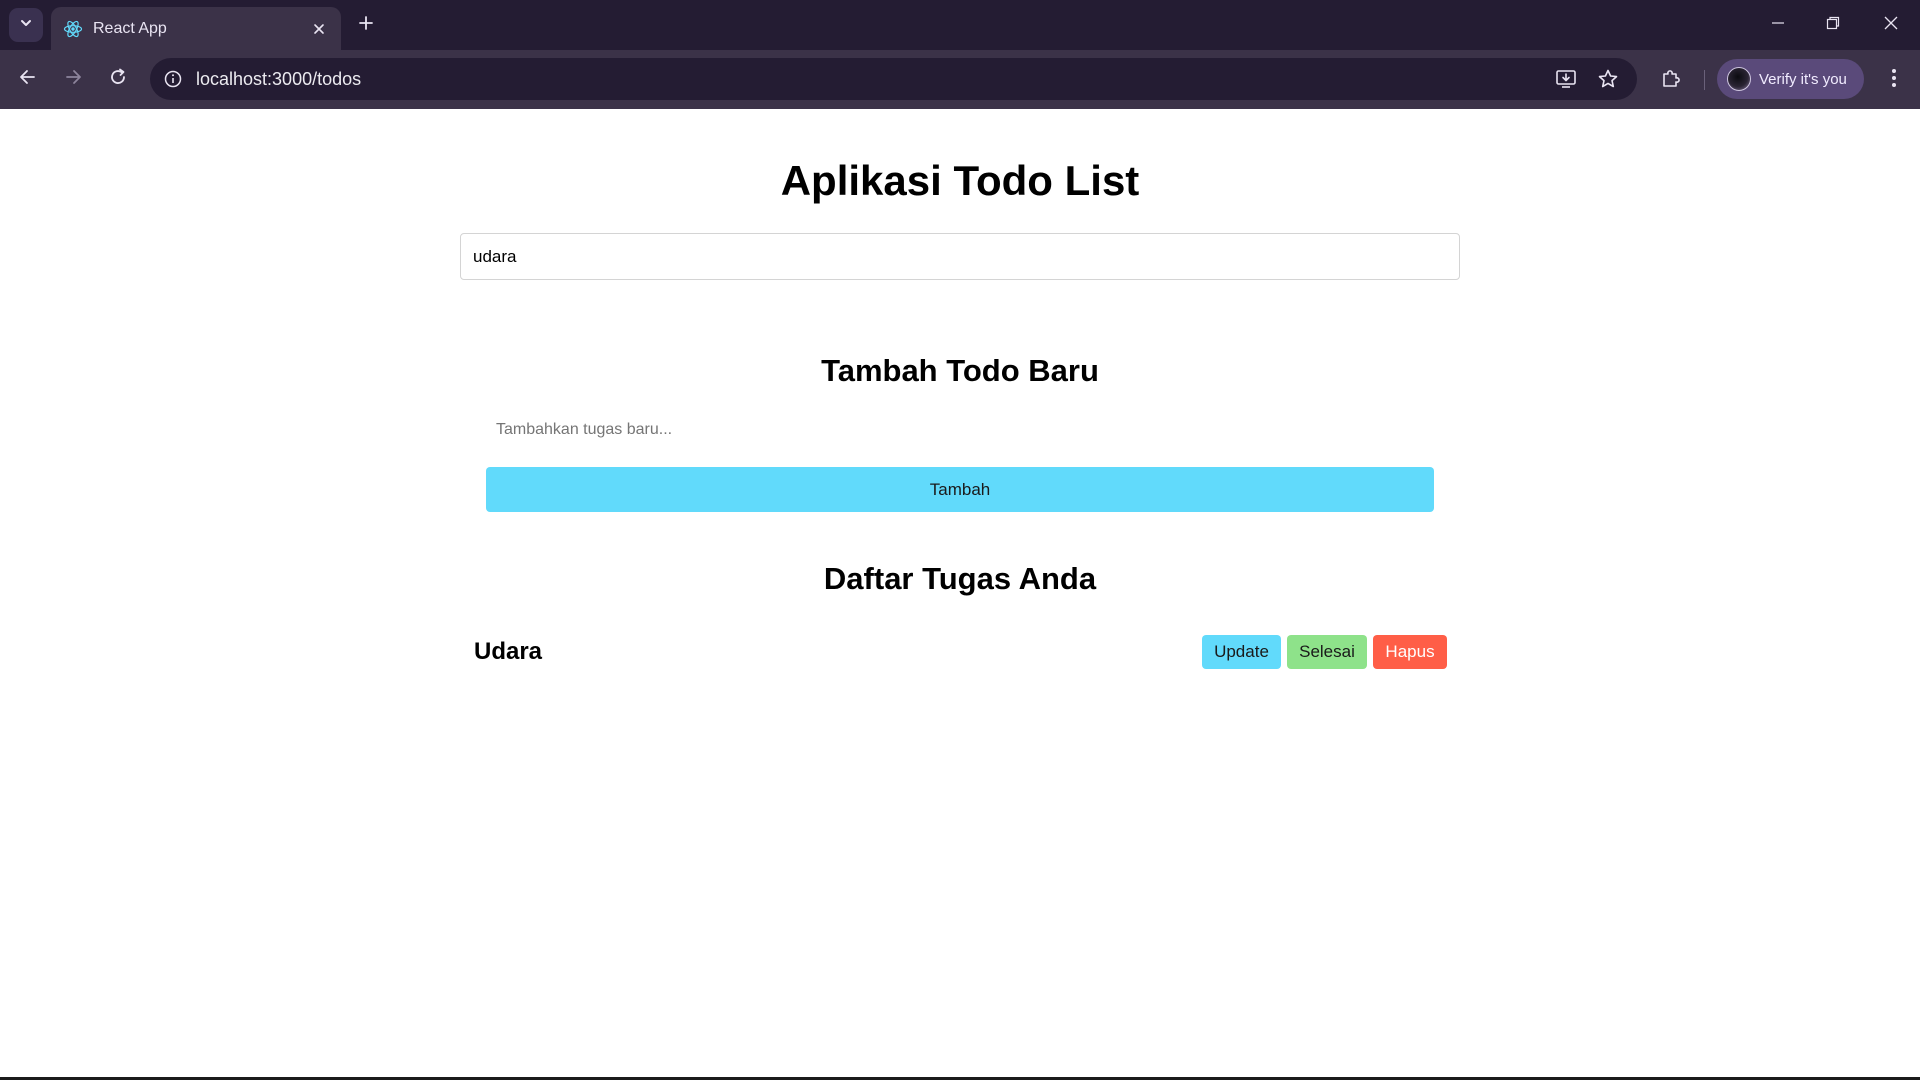 The width and height of the screenshot is (1920, 1080). I want to click on update-button: Update, so click(1241, 652).